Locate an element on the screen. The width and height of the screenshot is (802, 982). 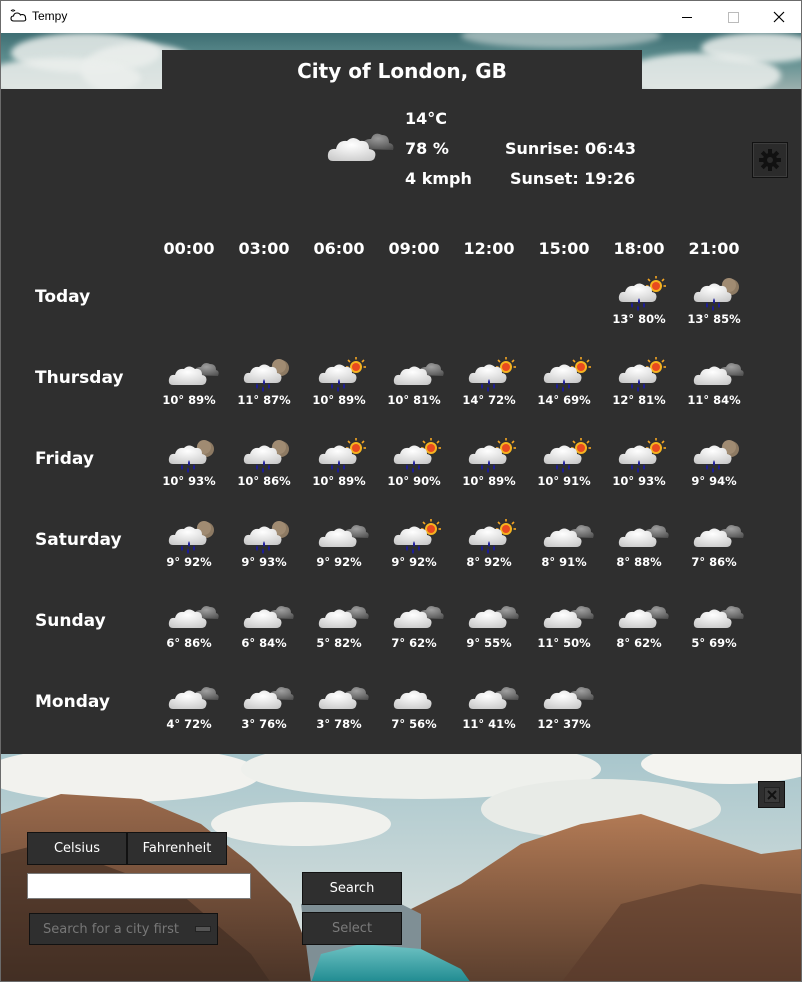
forecast-temp-humidity: 4° 72% is located at coordinates (189, 724).